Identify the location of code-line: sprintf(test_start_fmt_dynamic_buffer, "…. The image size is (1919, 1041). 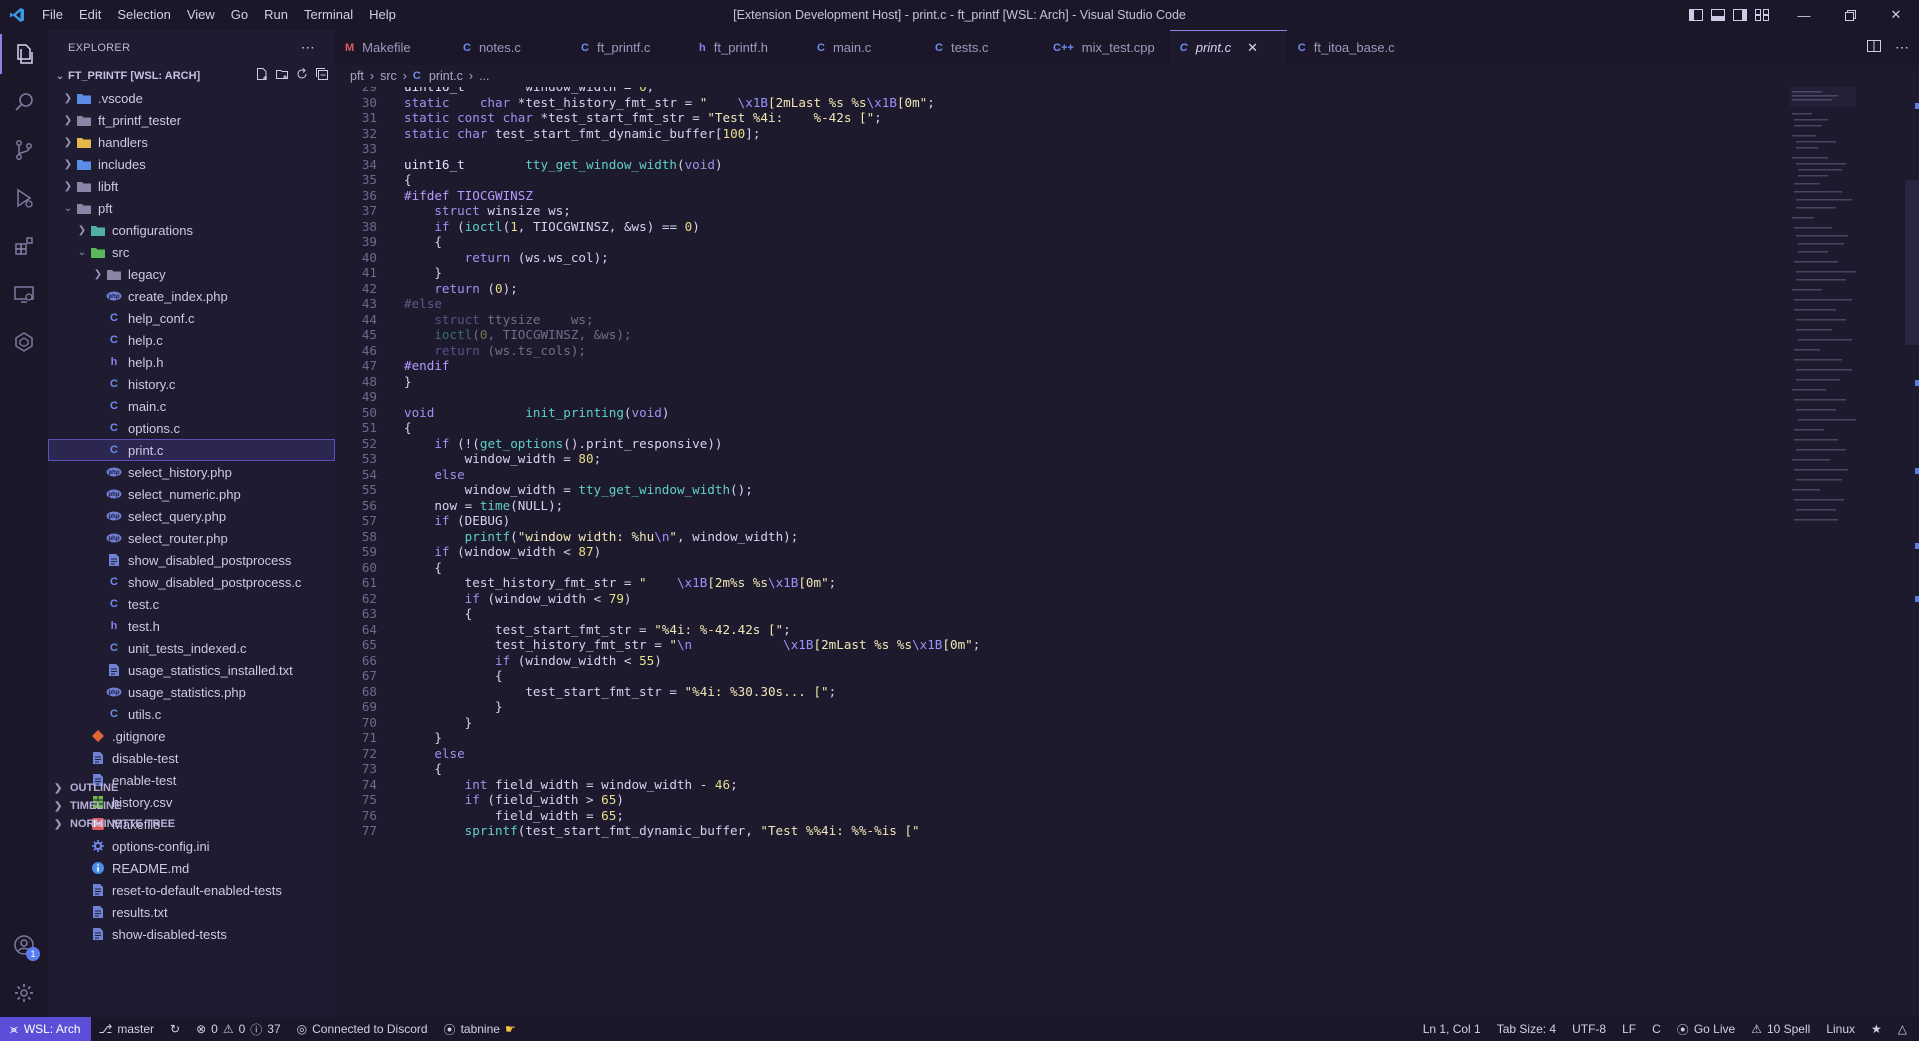
(662, 830).